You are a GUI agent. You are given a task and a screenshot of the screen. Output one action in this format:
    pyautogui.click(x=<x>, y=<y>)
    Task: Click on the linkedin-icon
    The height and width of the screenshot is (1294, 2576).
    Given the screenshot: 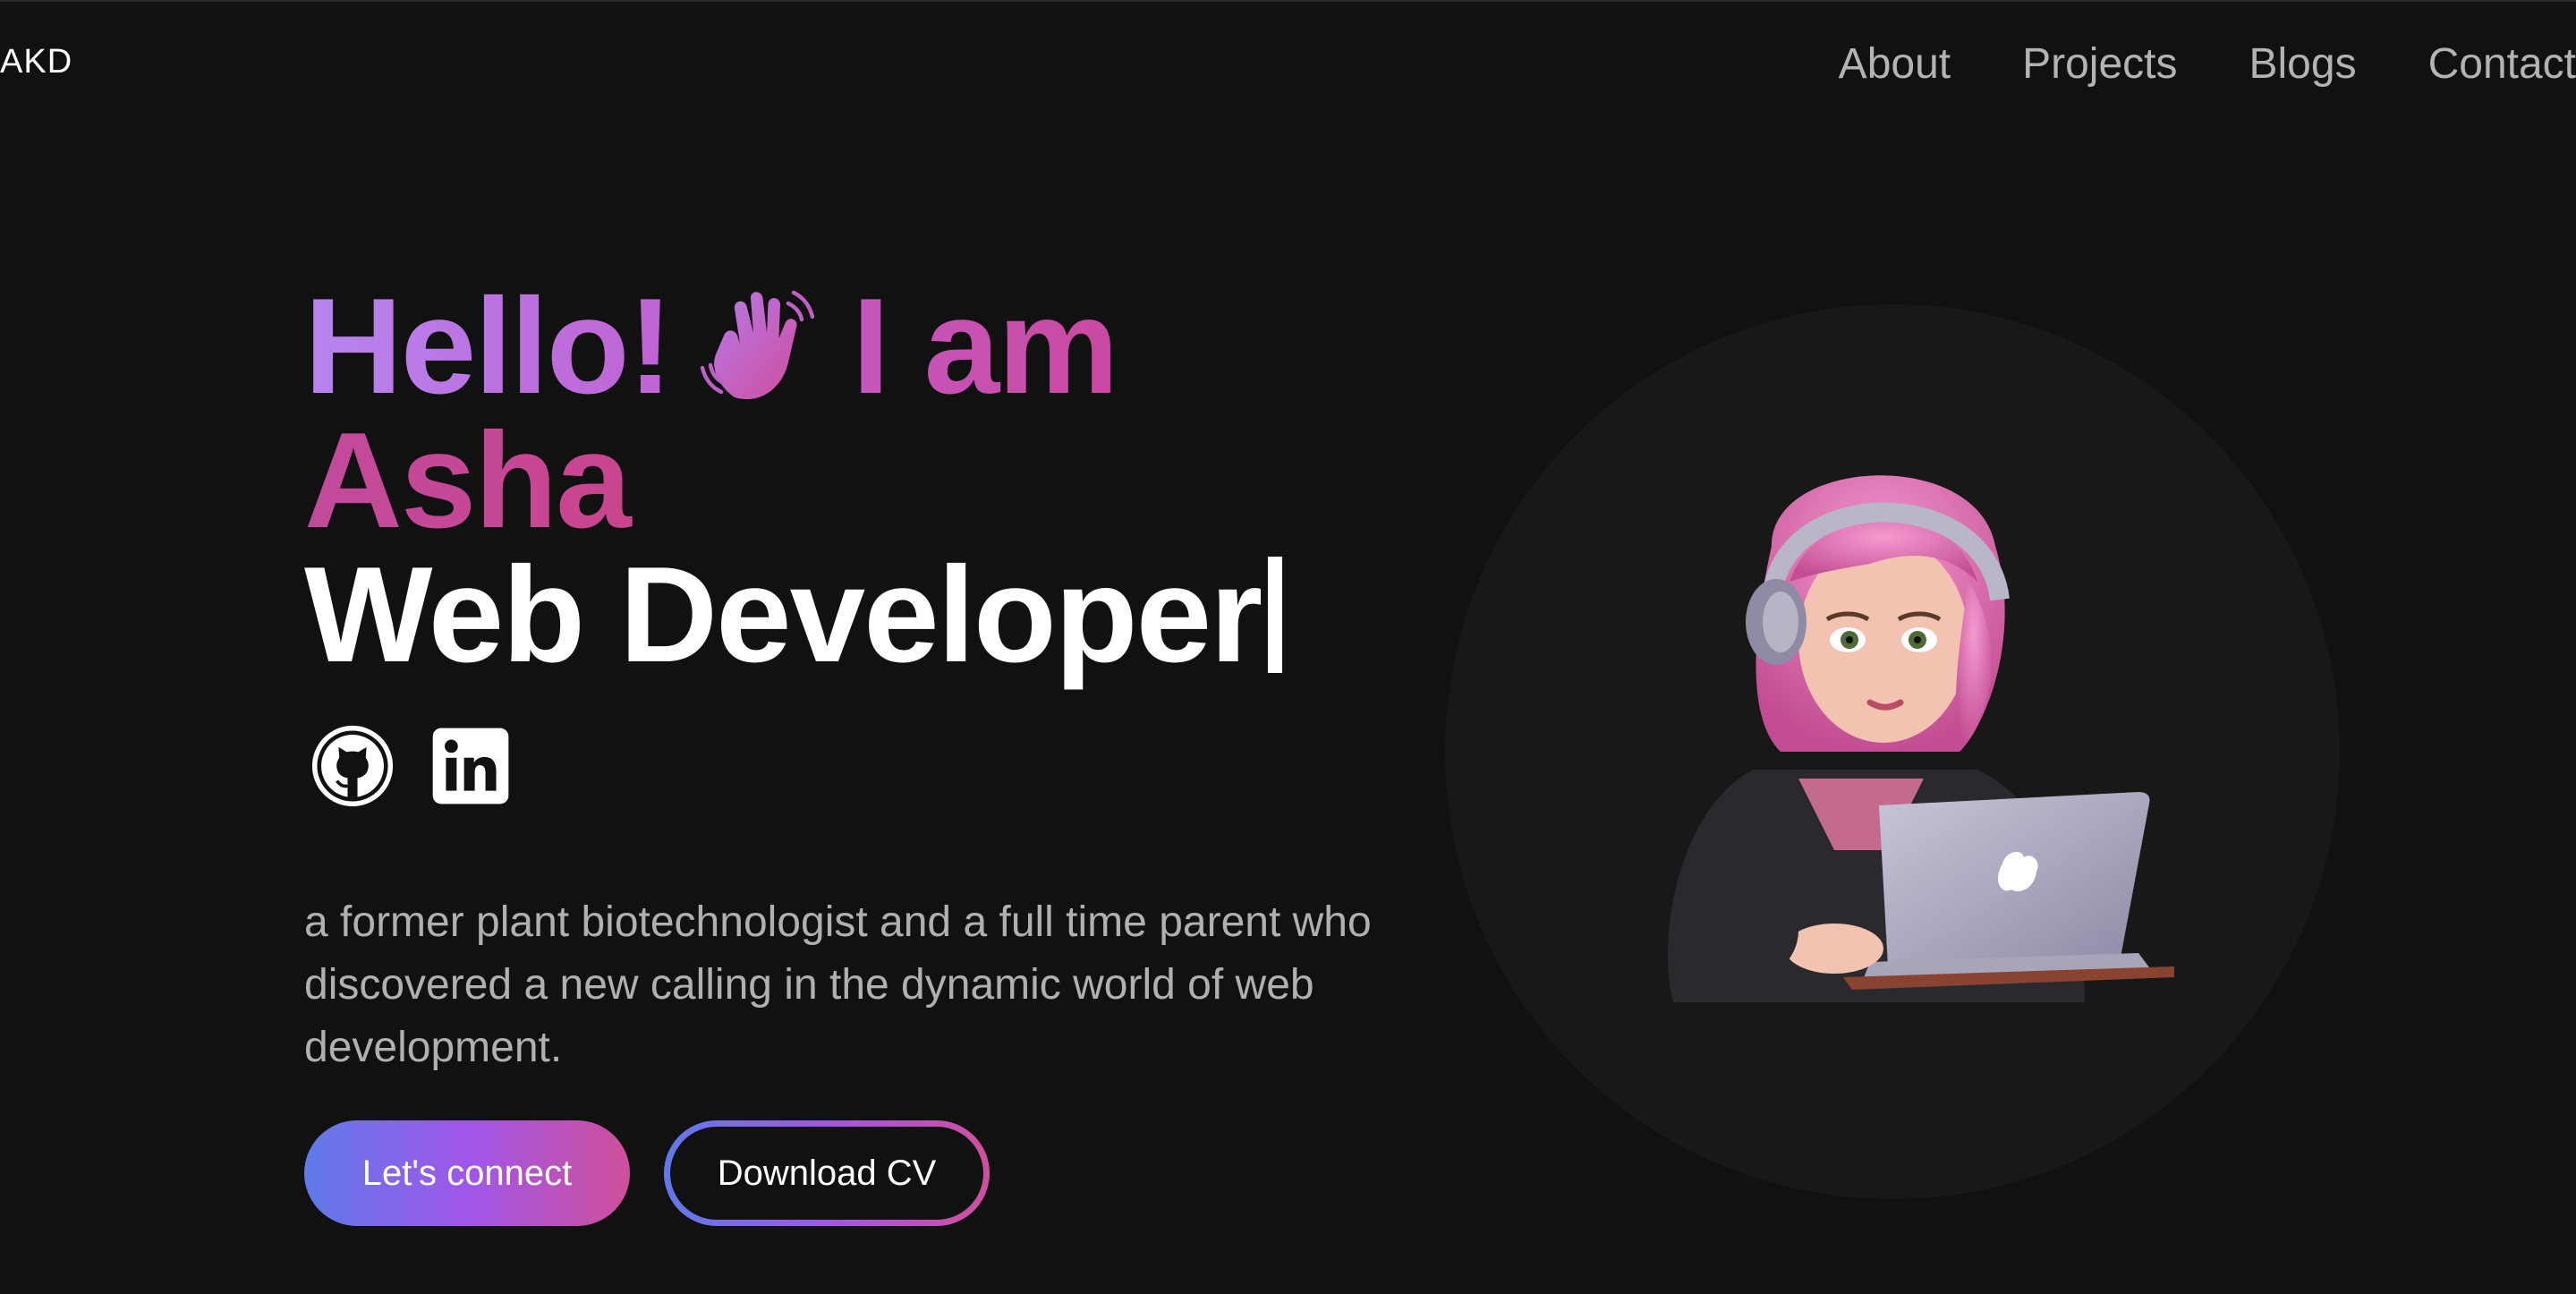 What is the action you would take?
    pyautogui.click(x=470, y=766)
    